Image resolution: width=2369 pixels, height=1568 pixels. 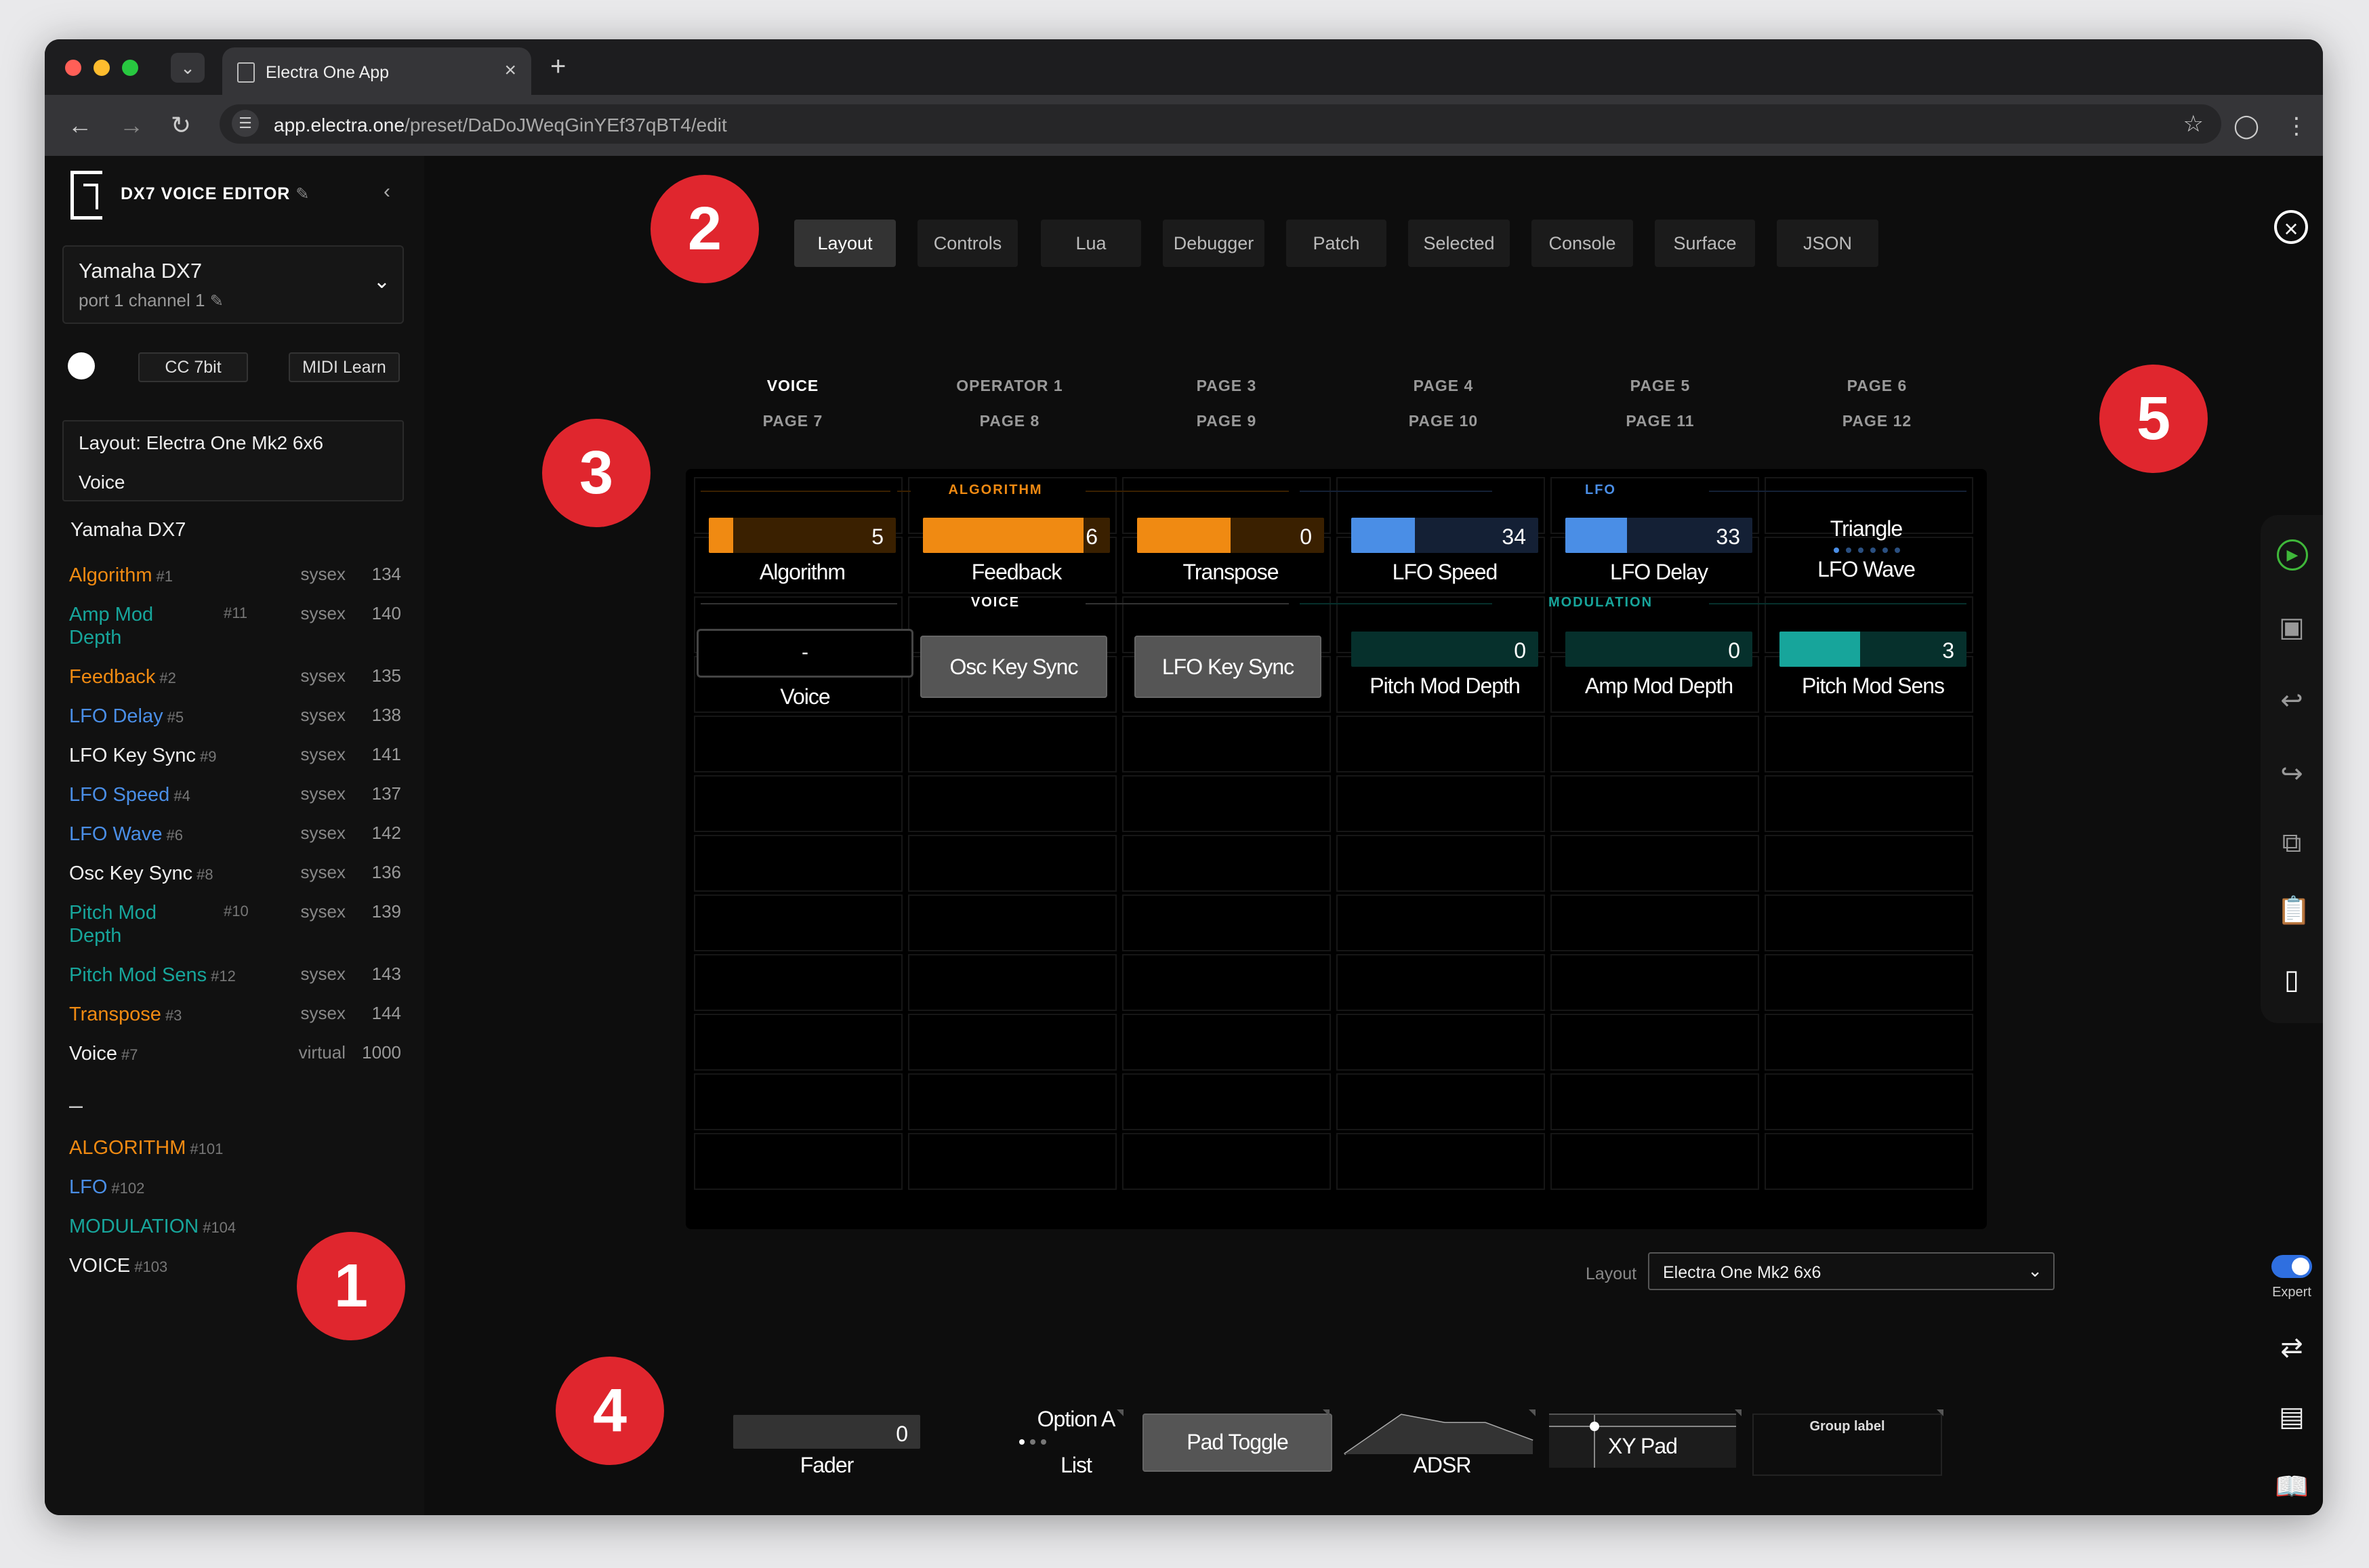 I want to click on xy-handle, so click(x=1595, y=1426).